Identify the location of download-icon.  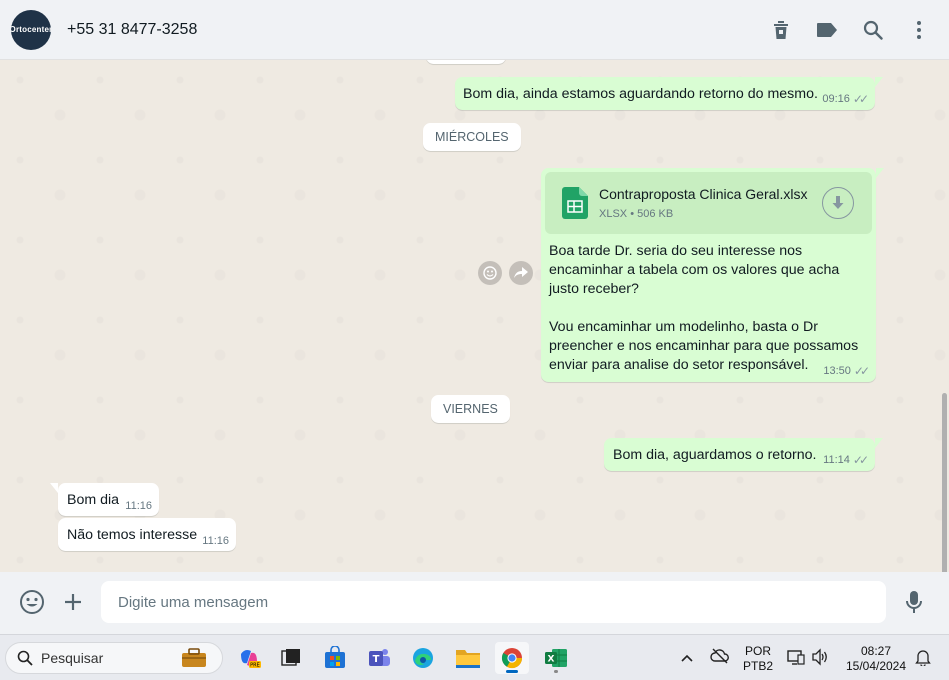
(838, 203).